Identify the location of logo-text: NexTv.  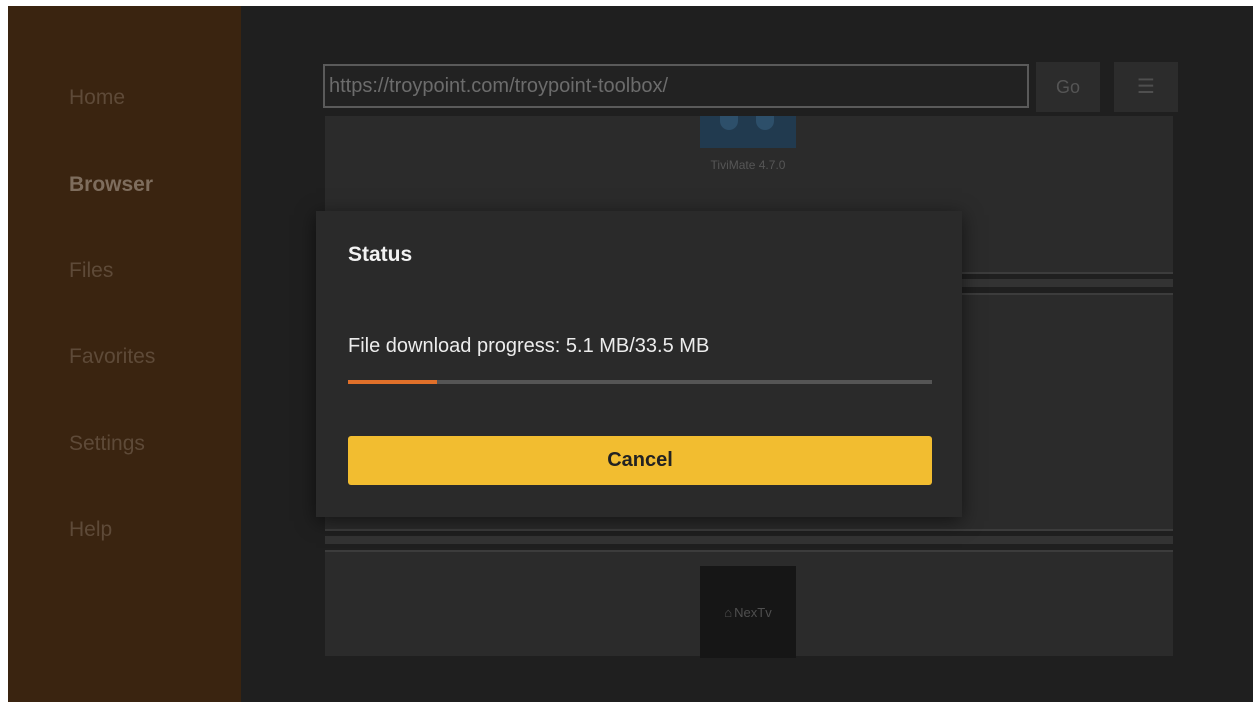
(753, 612).